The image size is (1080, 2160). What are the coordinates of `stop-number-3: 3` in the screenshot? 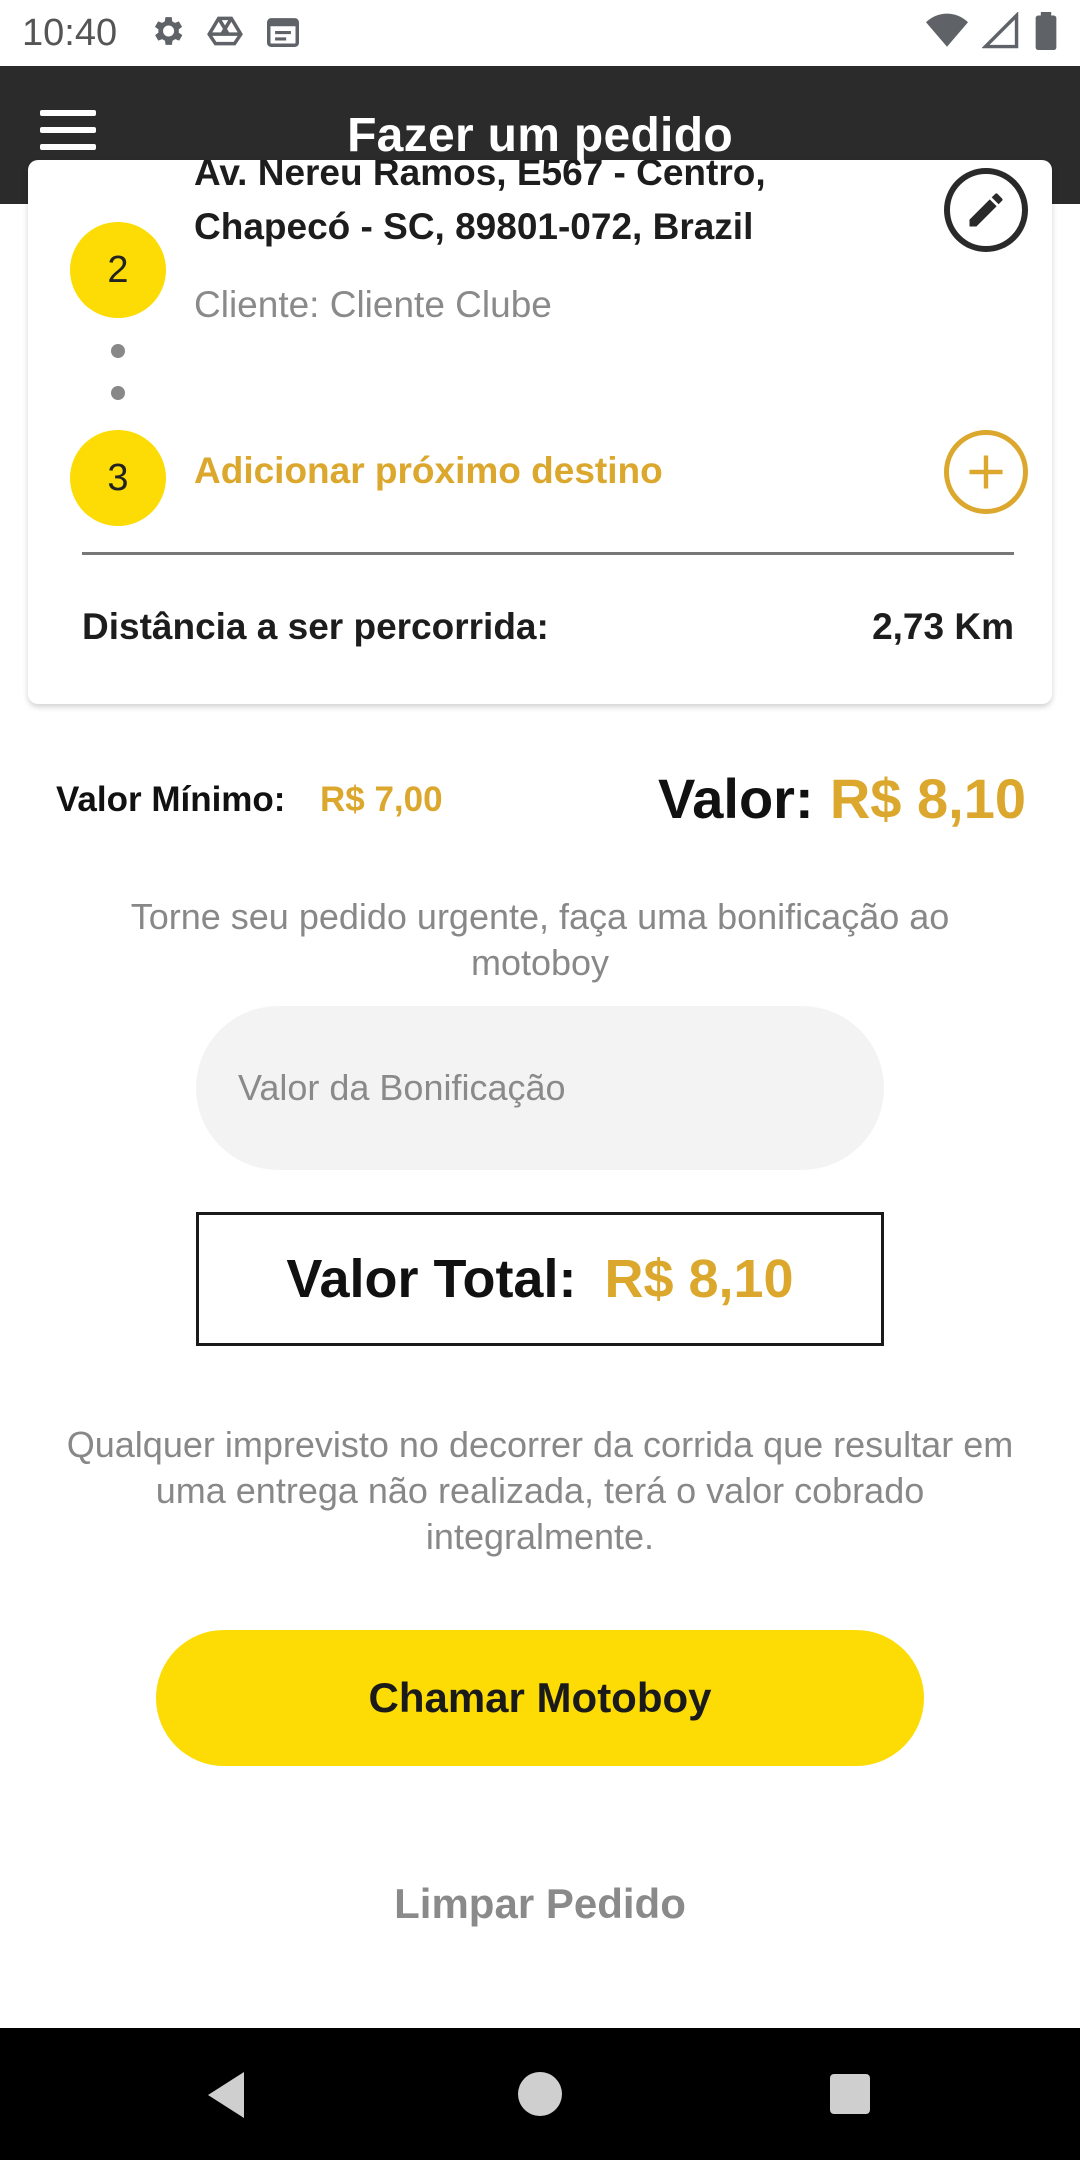 It's located at (118, 478).